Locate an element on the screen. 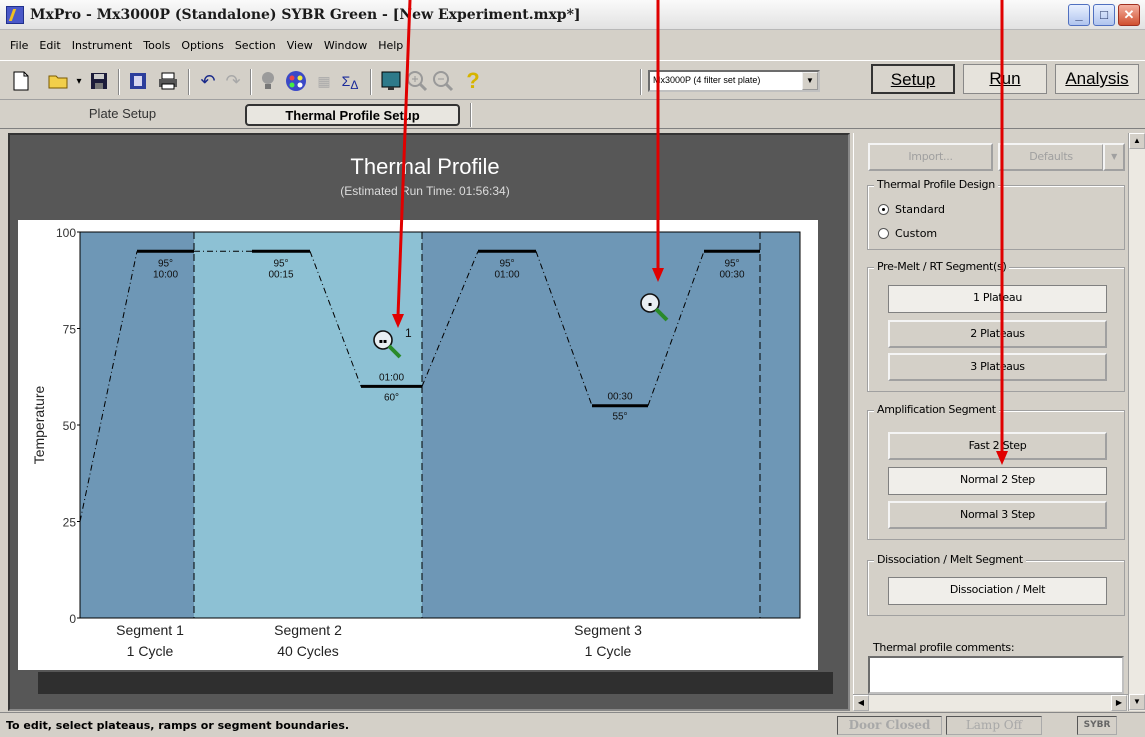  defaults-button: Defaults is located at coordinates (1051, 157).